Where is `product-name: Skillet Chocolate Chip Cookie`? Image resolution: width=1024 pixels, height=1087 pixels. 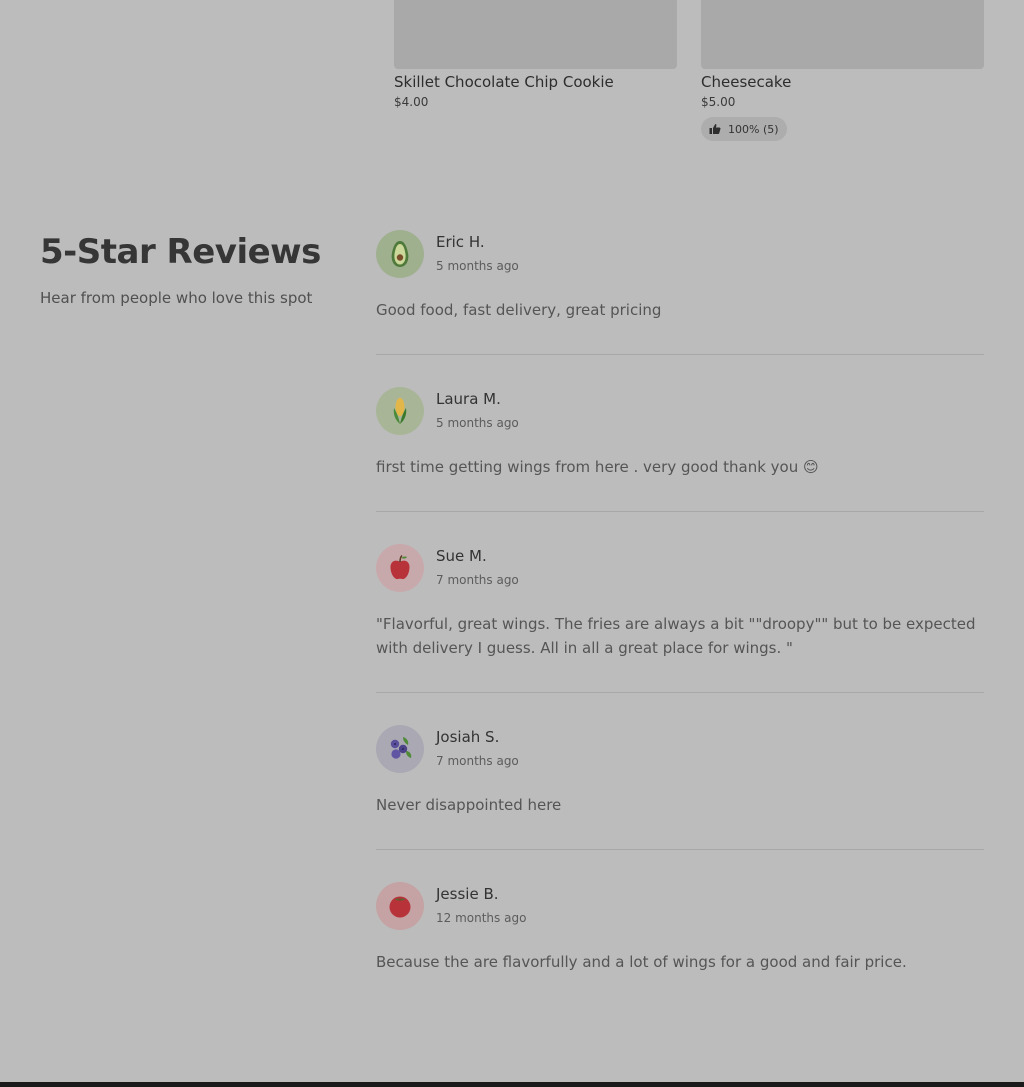 product-name: Skillet Chocolate Chip Cookie is located at coordinates (535, 82).